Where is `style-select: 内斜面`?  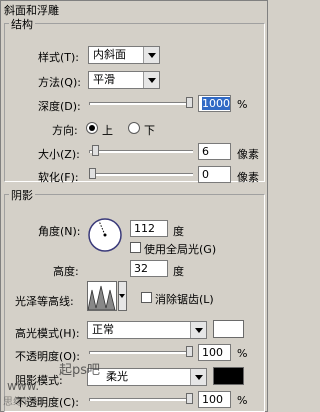 style-select: 内斜面 is located at coordinates (124, 55).